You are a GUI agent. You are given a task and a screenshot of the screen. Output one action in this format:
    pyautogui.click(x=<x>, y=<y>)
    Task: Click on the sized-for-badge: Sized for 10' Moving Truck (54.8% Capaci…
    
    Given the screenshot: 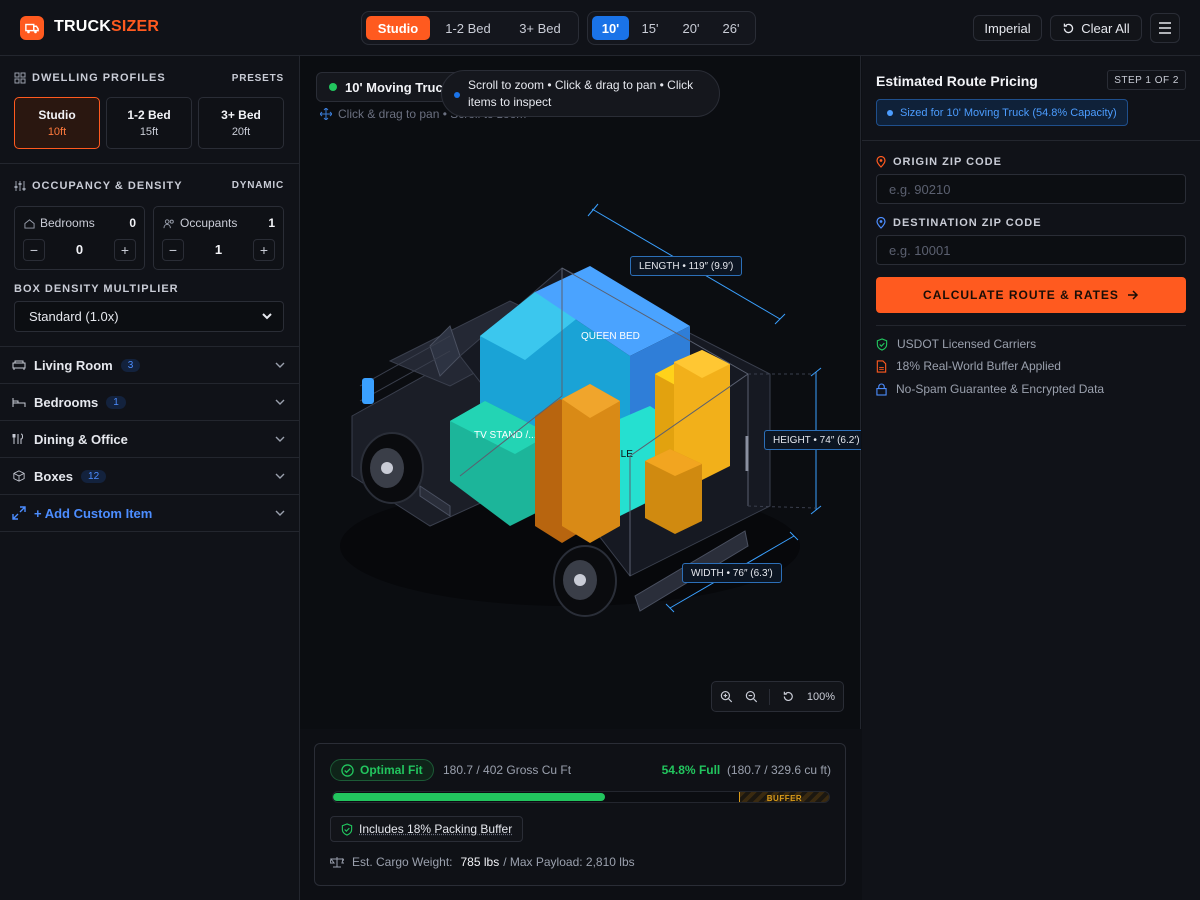 What is the action you would take?
    pyautogui.click(x=1002, y=112)
    